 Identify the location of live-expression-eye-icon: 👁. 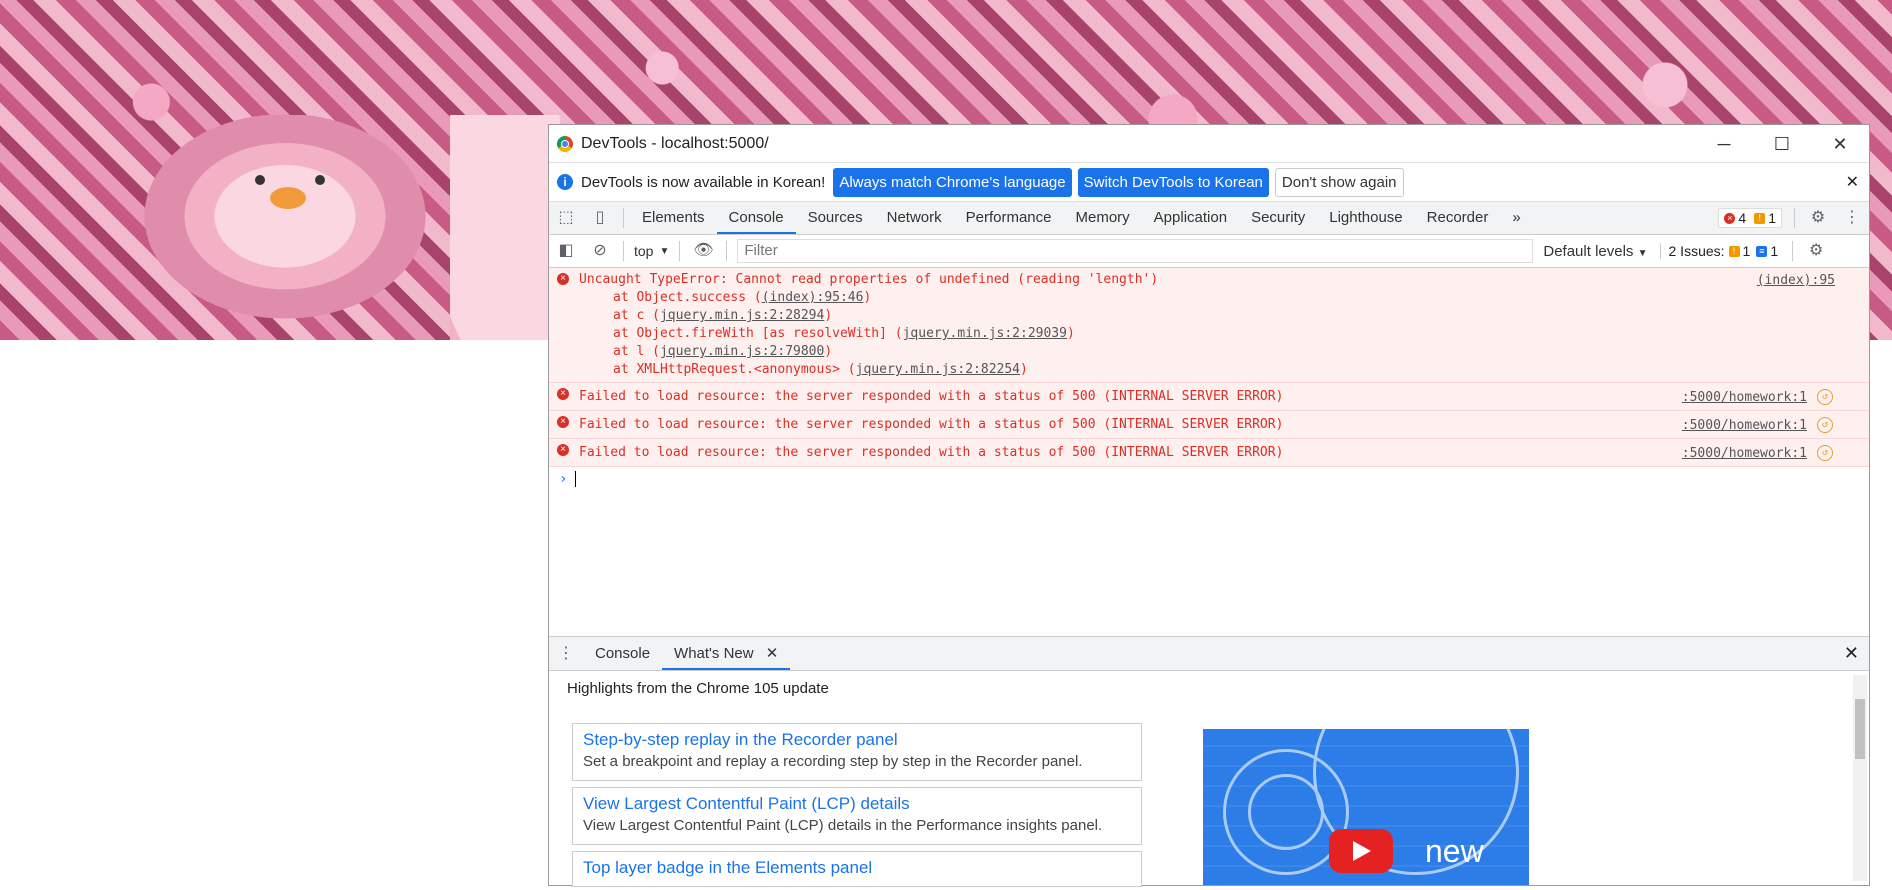
(703, 251).